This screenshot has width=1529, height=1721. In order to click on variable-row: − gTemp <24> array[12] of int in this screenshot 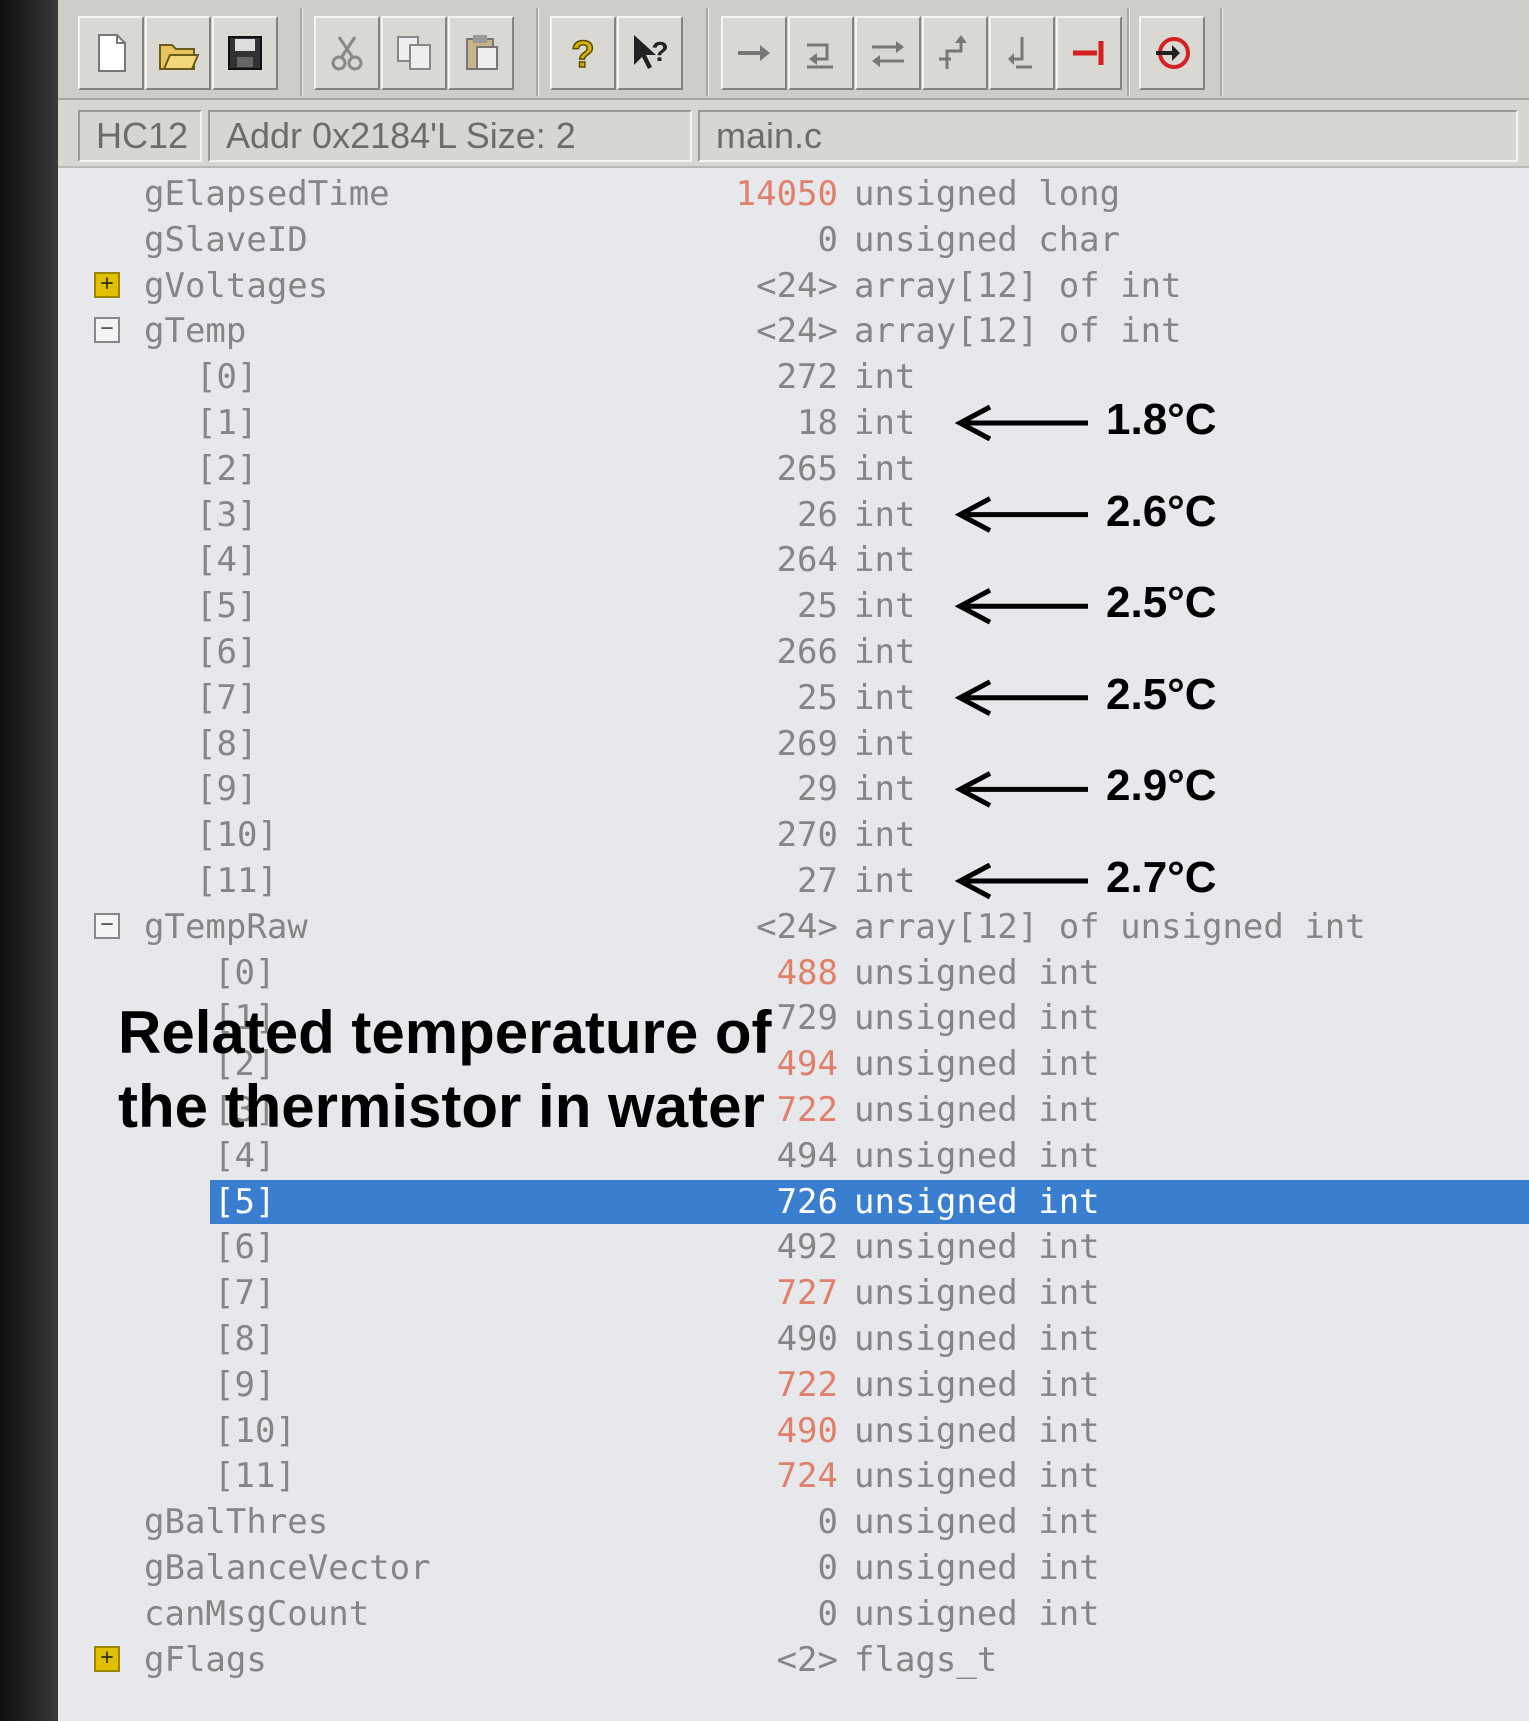, I will do `click(793, 331)`.